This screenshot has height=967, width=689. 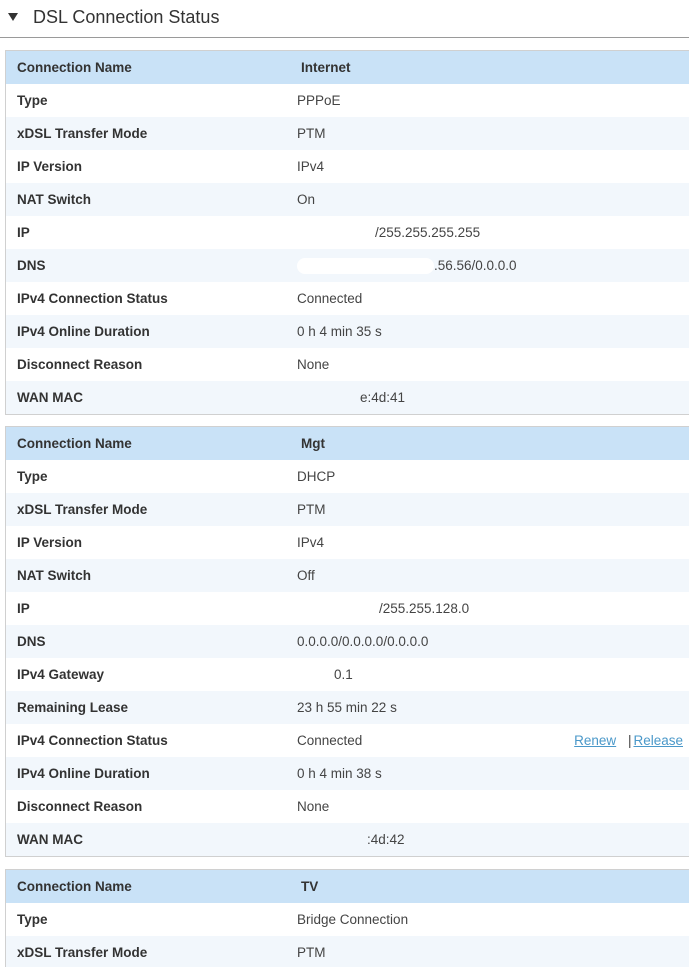 I want to click on row-value-redacted: 0.1, so click(x=325, y=674).